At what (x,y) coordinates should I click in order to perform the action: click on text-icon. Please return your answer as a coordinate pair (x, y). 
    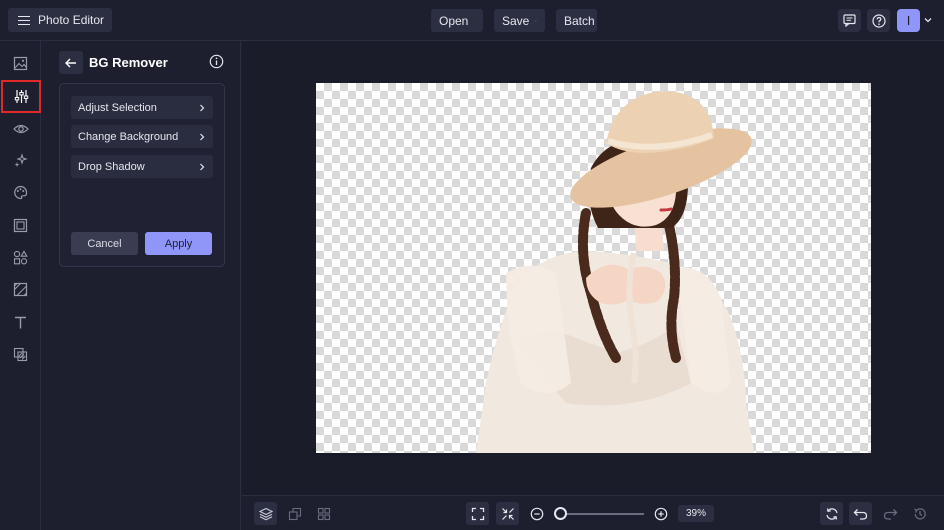
    Looking at the image, I should click on (20, 322).